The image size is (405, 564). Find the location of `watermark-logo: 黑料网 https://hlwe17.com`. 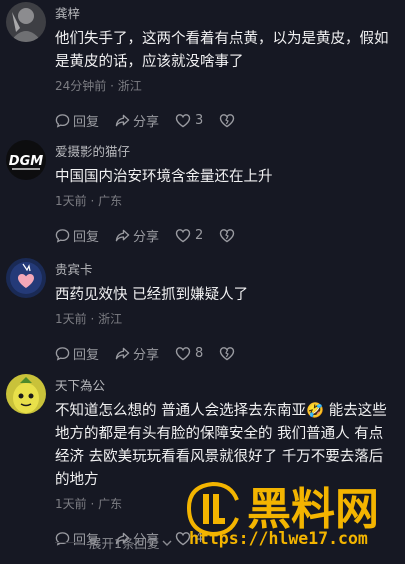

watermark-logo: 黑料网 https://hlwe17.com is located at coordinates (283, 514).